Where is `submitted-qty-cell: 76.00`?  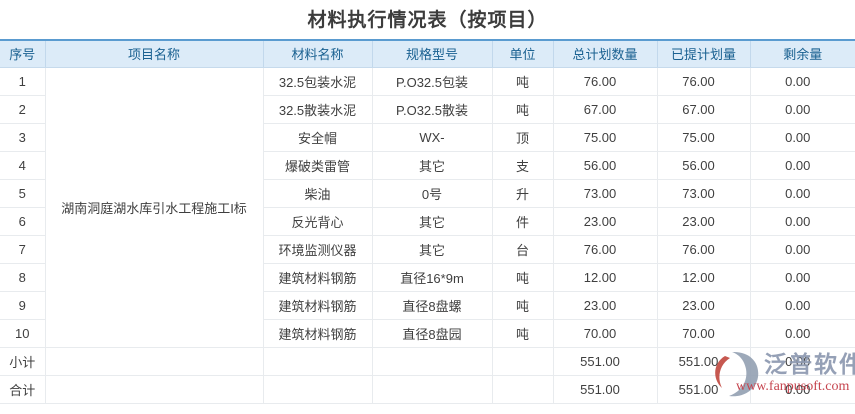
submitted-qty-cell: 76.00 is located at coordinates (703, 81).